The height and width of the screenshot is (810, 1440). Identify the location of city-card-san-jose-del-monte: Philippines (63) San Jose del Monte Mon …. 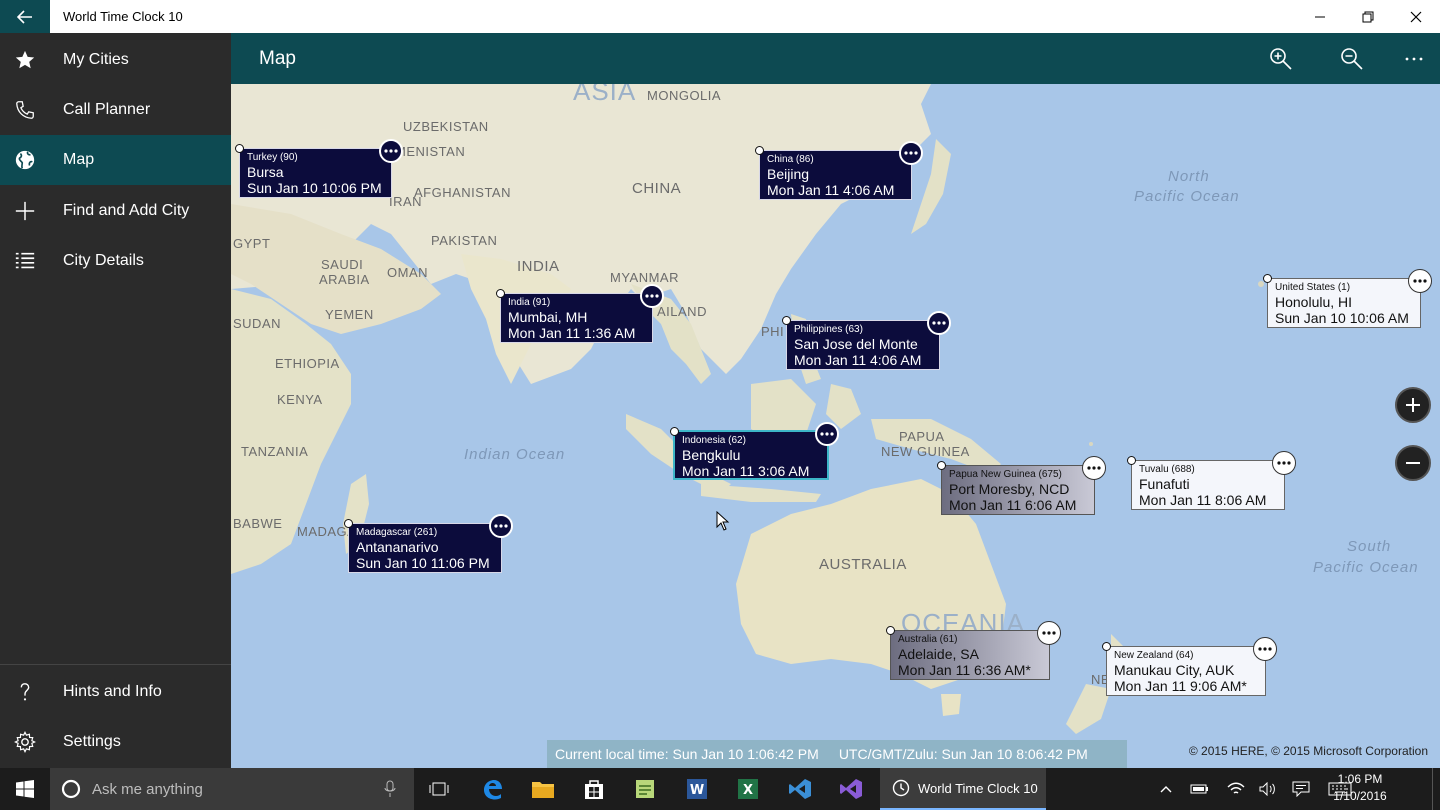
(866, 340).